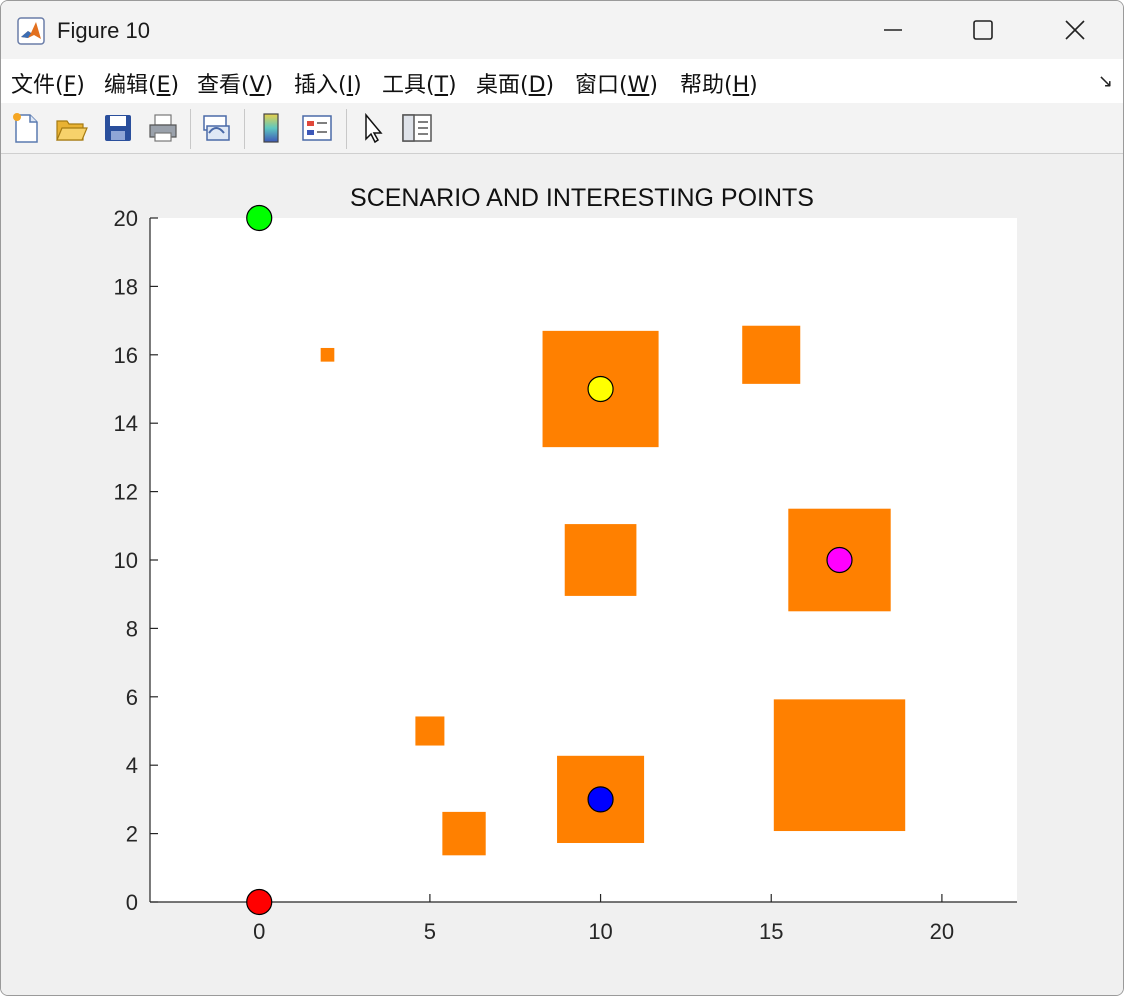  What do you see at coordinates (103, 30) in the screenshot?
I see `window-title: Figure 10` at bounding box center [103, 30].